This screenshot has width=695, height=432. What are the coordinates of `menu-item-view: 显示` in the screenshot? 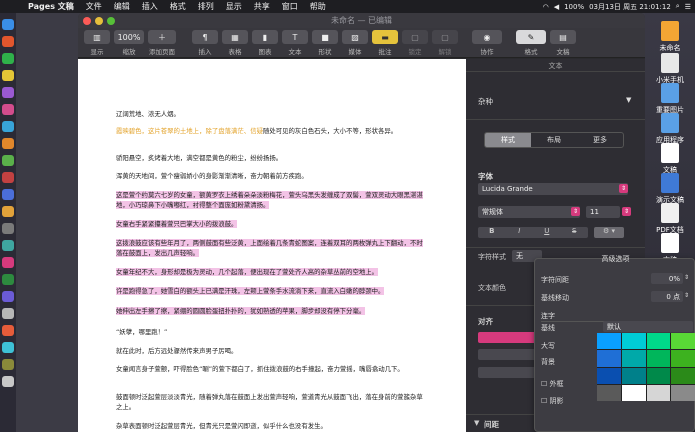 It's located at (234, 6).